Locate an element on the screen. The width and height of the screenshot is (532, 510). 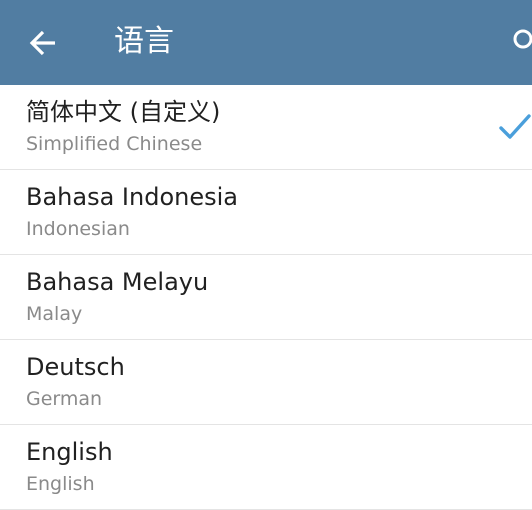
search-button is located at coordinates (518, 43).